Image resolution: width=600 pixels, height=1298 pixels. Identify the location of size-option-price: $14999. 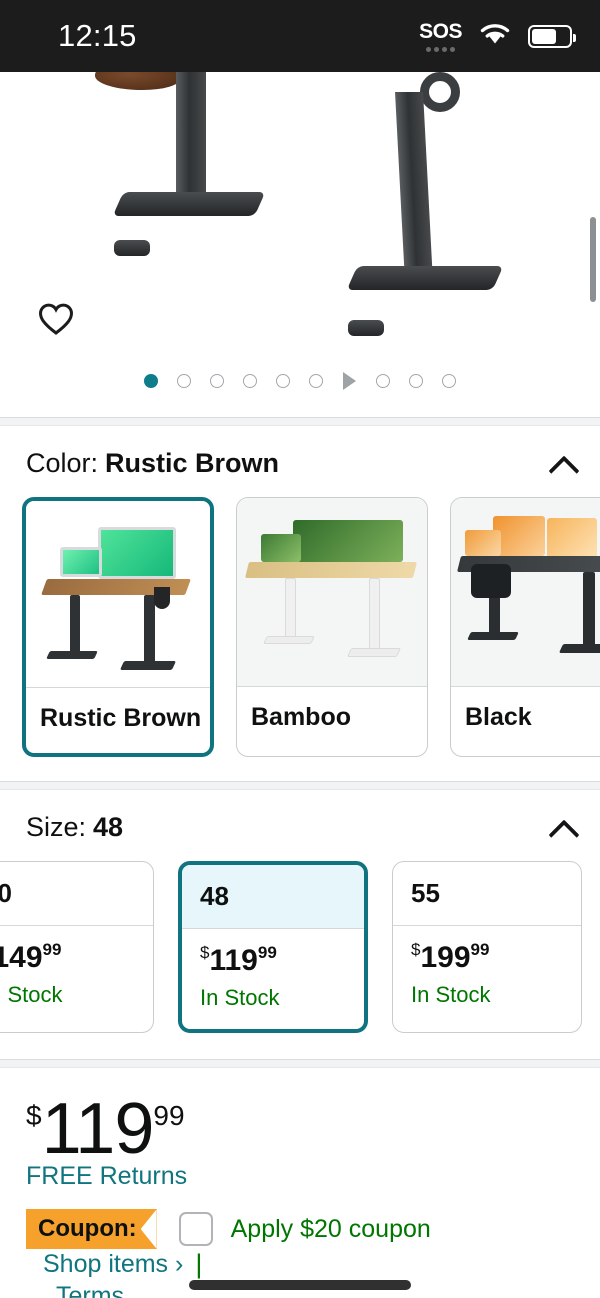
(67, 957).